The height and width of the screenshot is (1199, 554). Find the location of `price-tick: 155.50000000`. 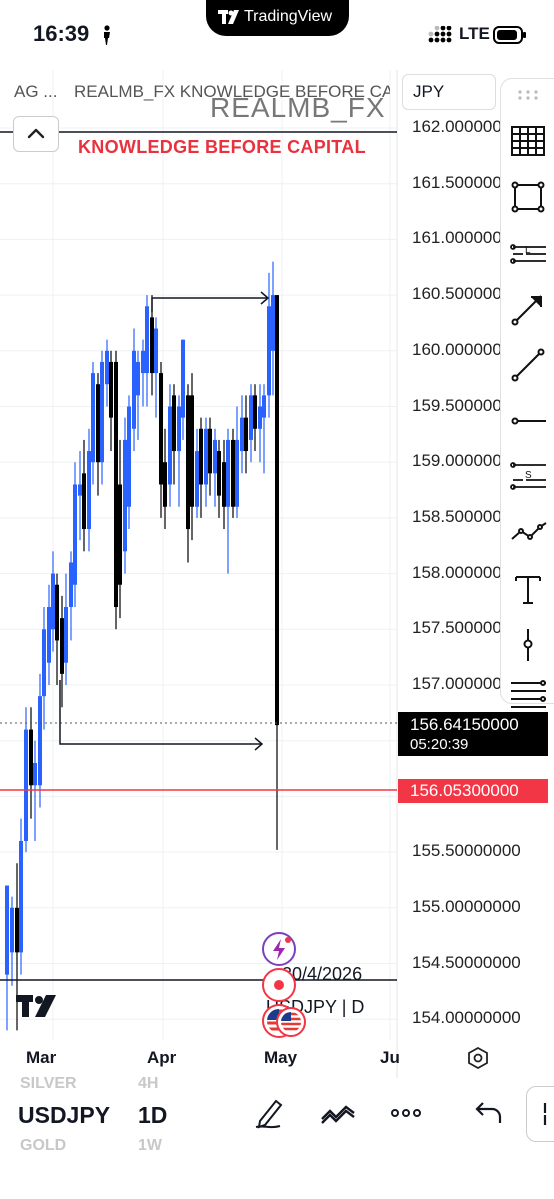

price-tick: 155.50000000 is located at coordinates (466, 851).